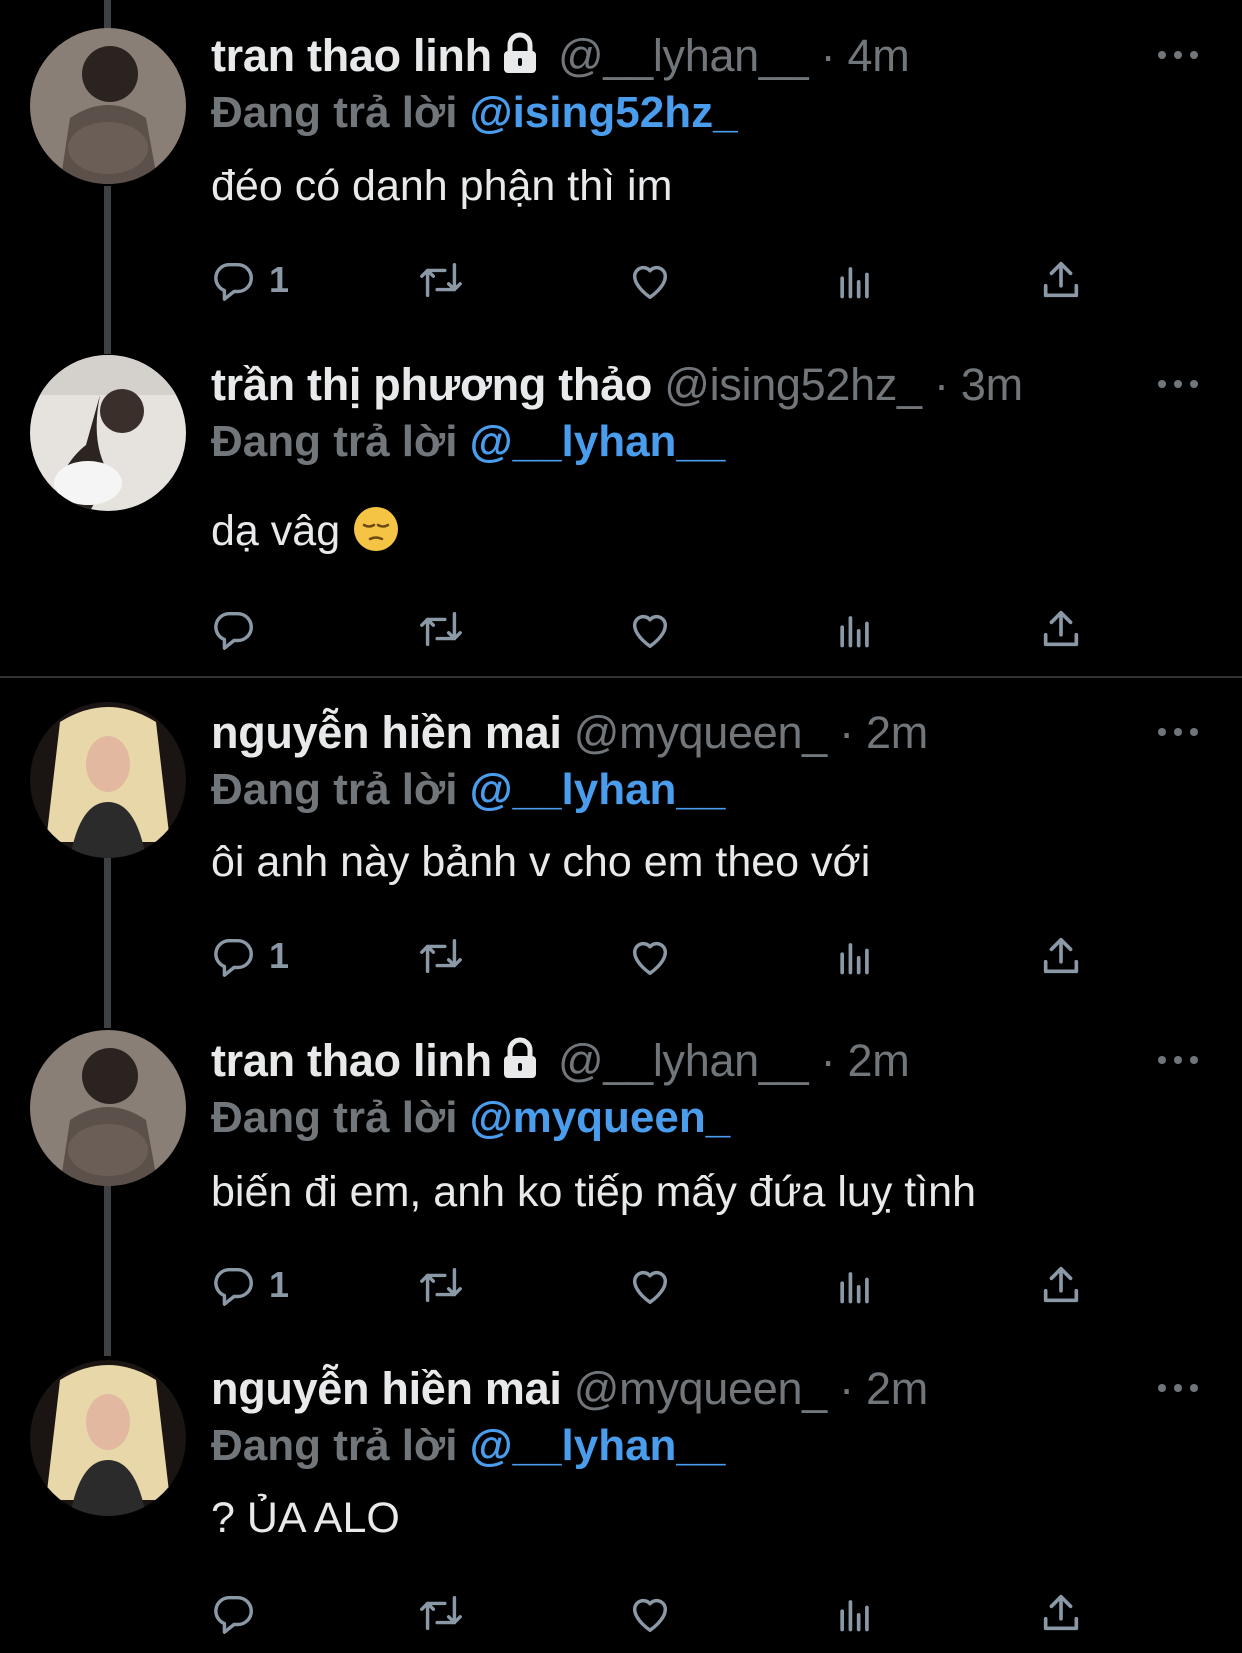  What do you see at coordinates (305, 1518) in the screenshot?
I see `tweet-text: ? ỦA ALO` at bounding box center [305, 1518].